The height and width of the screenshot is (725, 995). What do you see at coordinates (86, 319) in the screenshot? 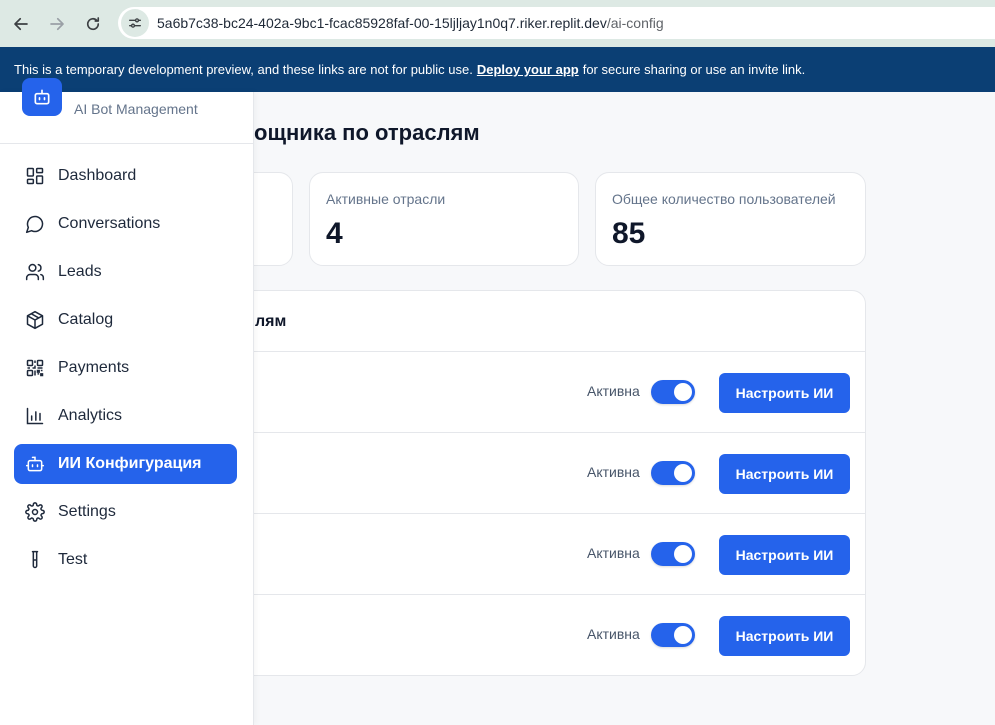
I see `sidebar-item-label: Catalog` at bounding box center [86, 319].